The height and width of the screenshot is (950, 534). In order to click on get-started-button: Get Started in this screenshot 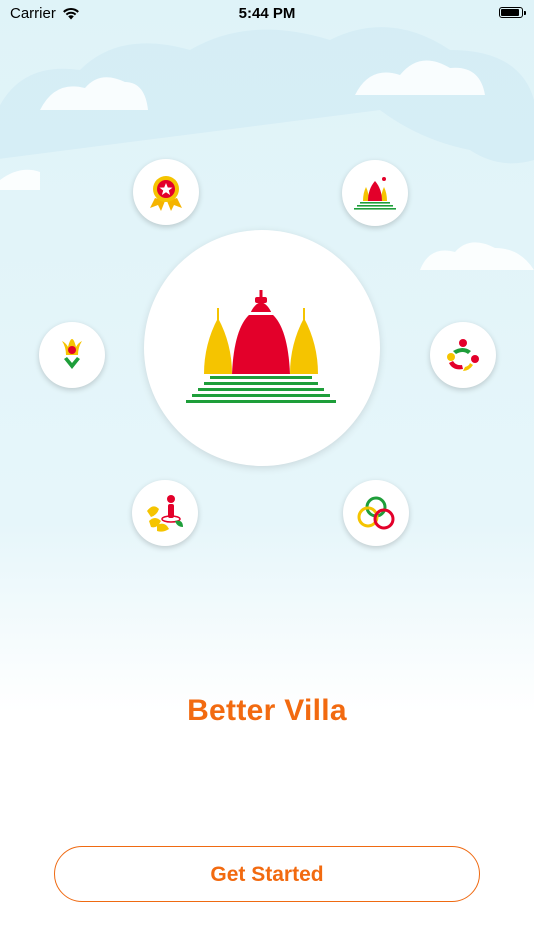, I will do `click(267, 874)`.